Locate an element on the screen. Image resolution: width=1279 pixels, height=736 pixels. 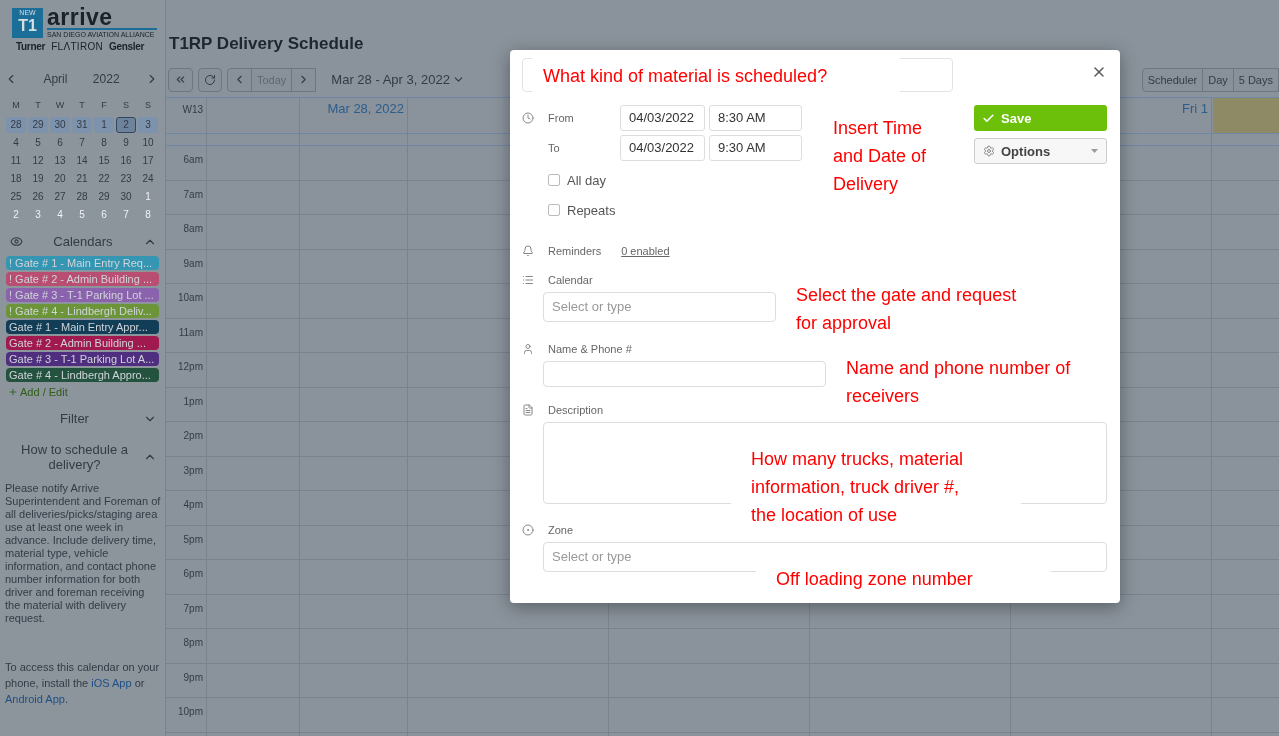
calendar-day: 16 is located at coordinates (126, 161).